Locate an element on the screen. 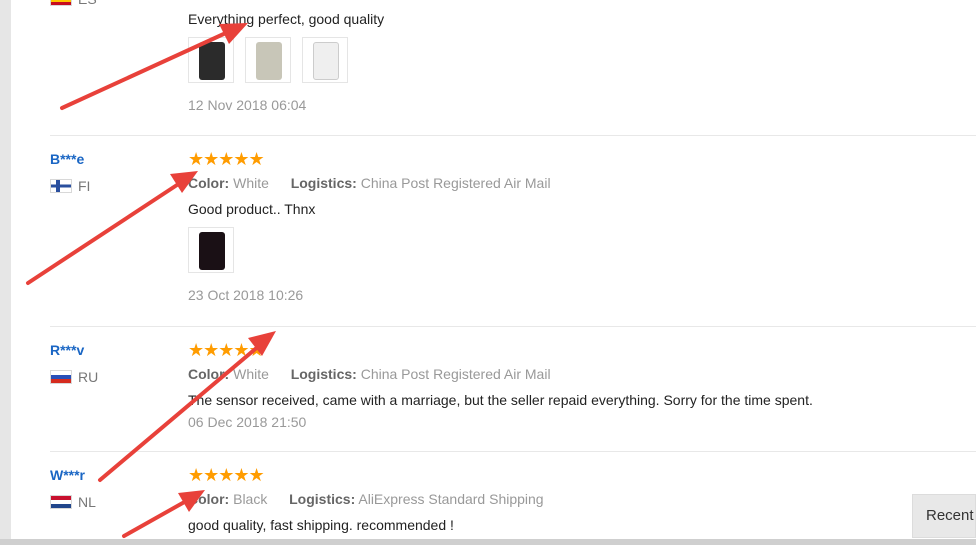 The height and width of the screenshot is (545, 976). recent-sort-tab: Recent is located at coordinates (944, 516).